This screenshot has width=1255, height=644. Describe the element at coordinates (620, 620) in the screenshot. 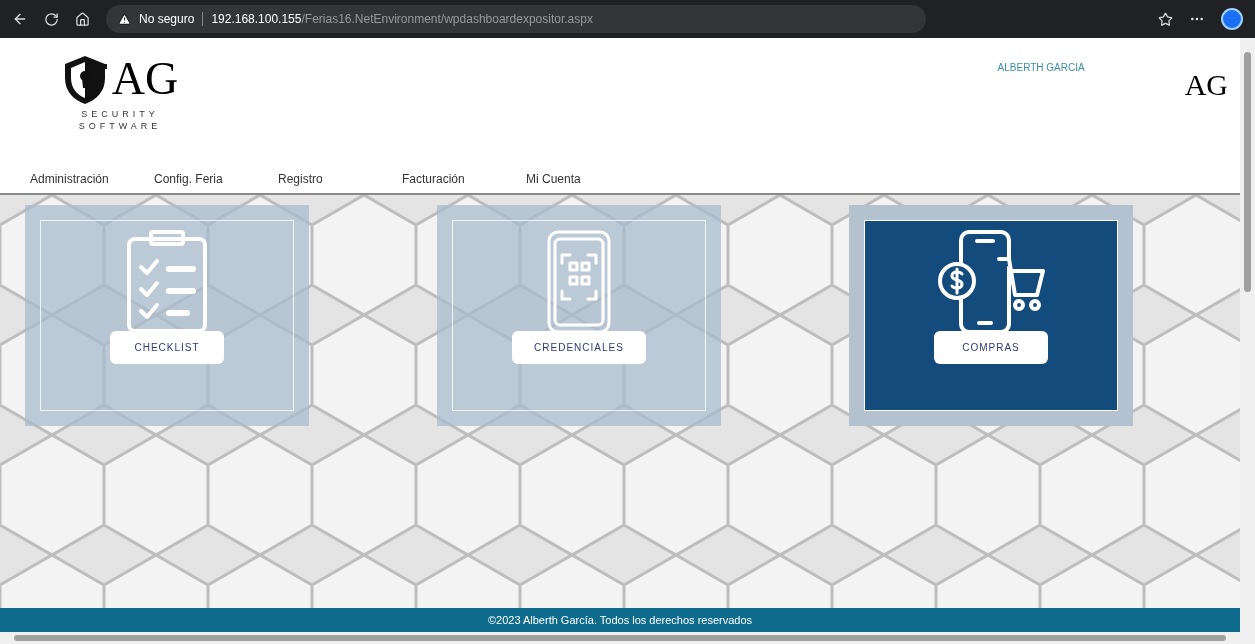

I see `copyright-text: ©2023 Alberth García. Todos los derechos reservados` at that location.